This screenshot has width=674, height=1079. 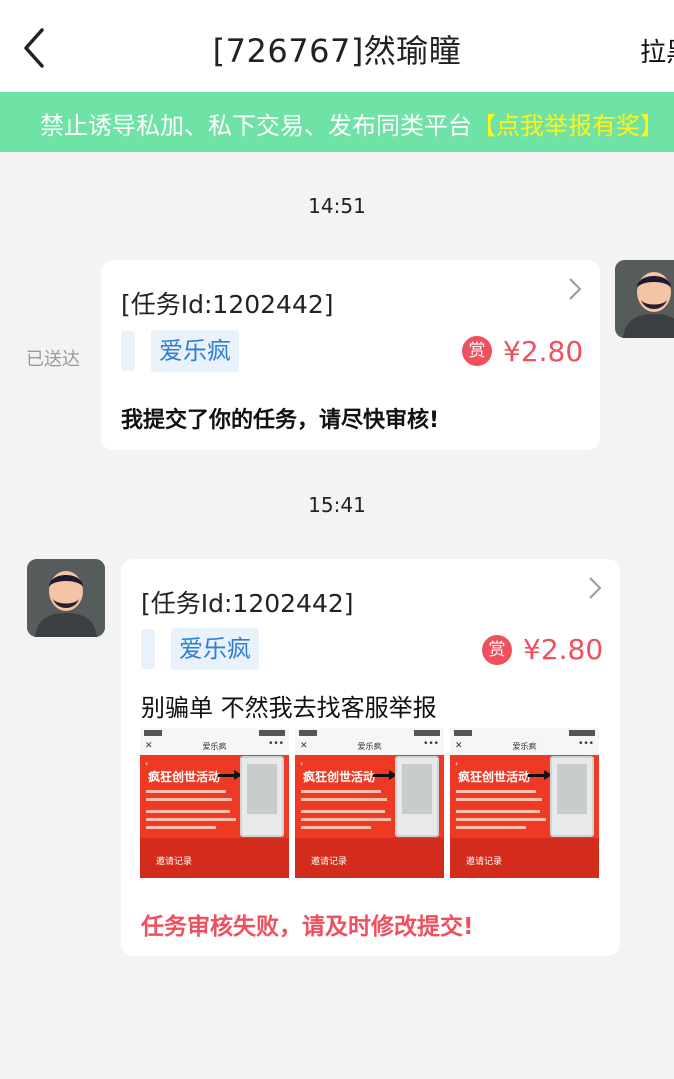 I want to click on message-text: 别骗单 不然我去找客服举报, so click(x=289, y=708).